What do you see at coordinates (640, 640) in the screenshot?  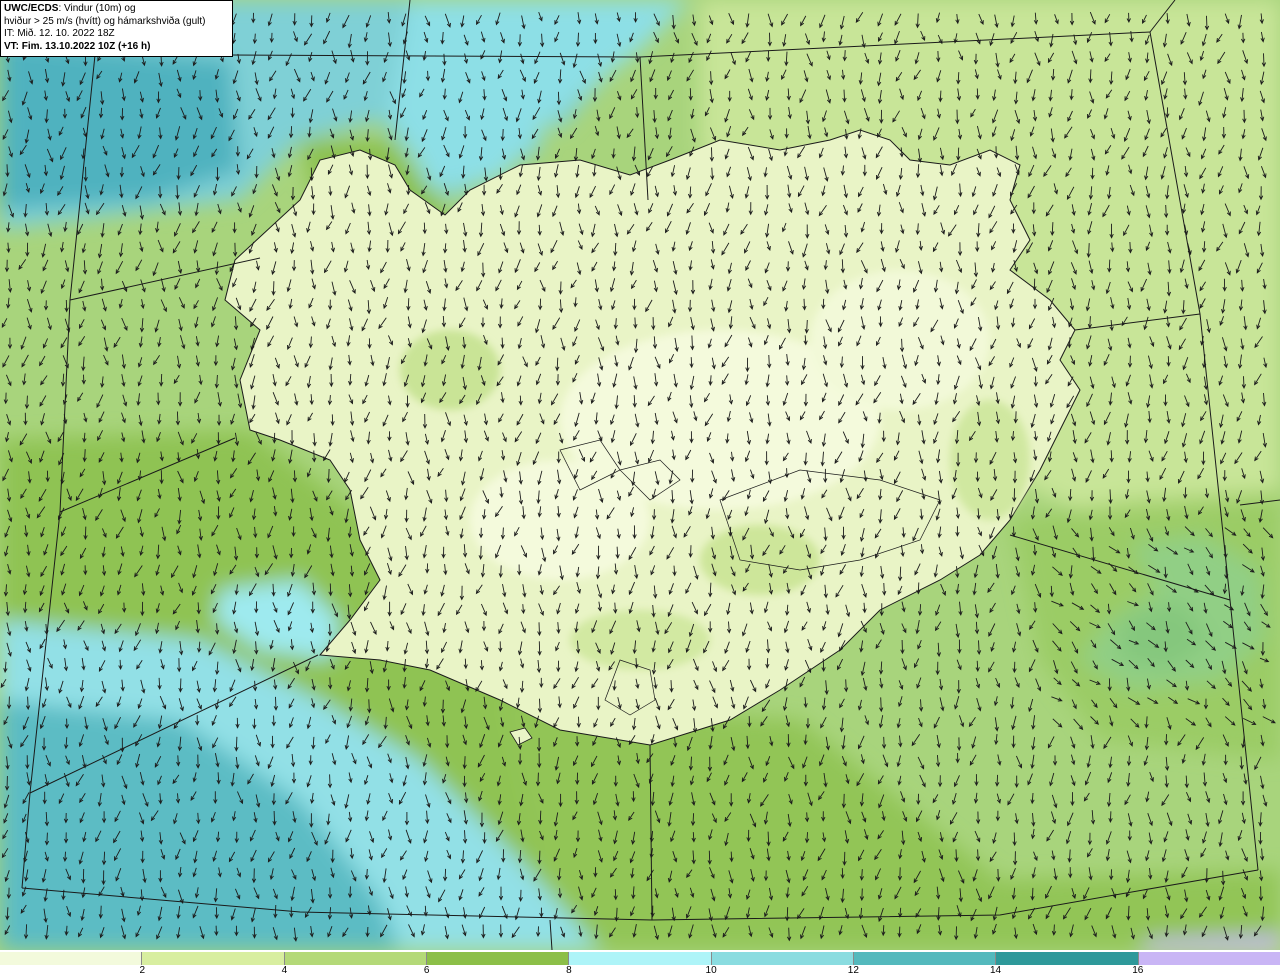 I see `land-green-patch` at bounding box center [640, 640].